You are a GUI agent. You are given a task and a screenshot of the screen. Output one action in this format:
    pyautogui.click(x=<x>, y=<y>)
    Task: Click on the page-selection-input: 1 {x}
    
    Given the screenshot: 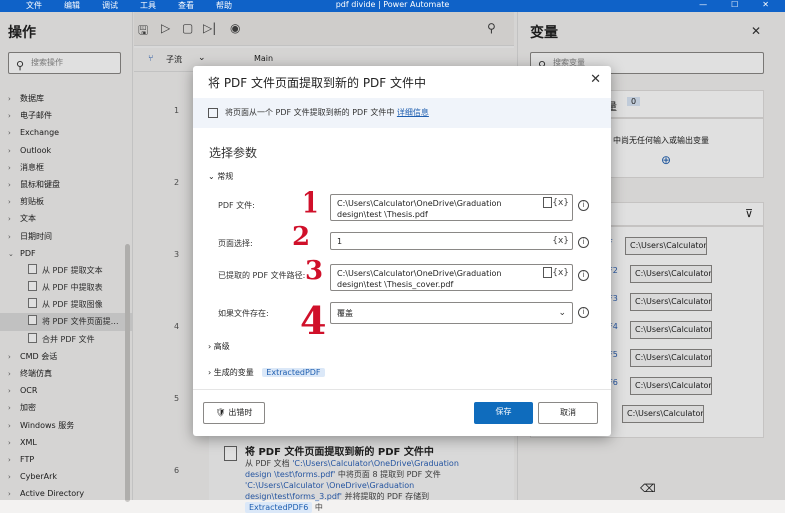 What is the action you would take?
    pyautogui.click(x=451, y=241)
    